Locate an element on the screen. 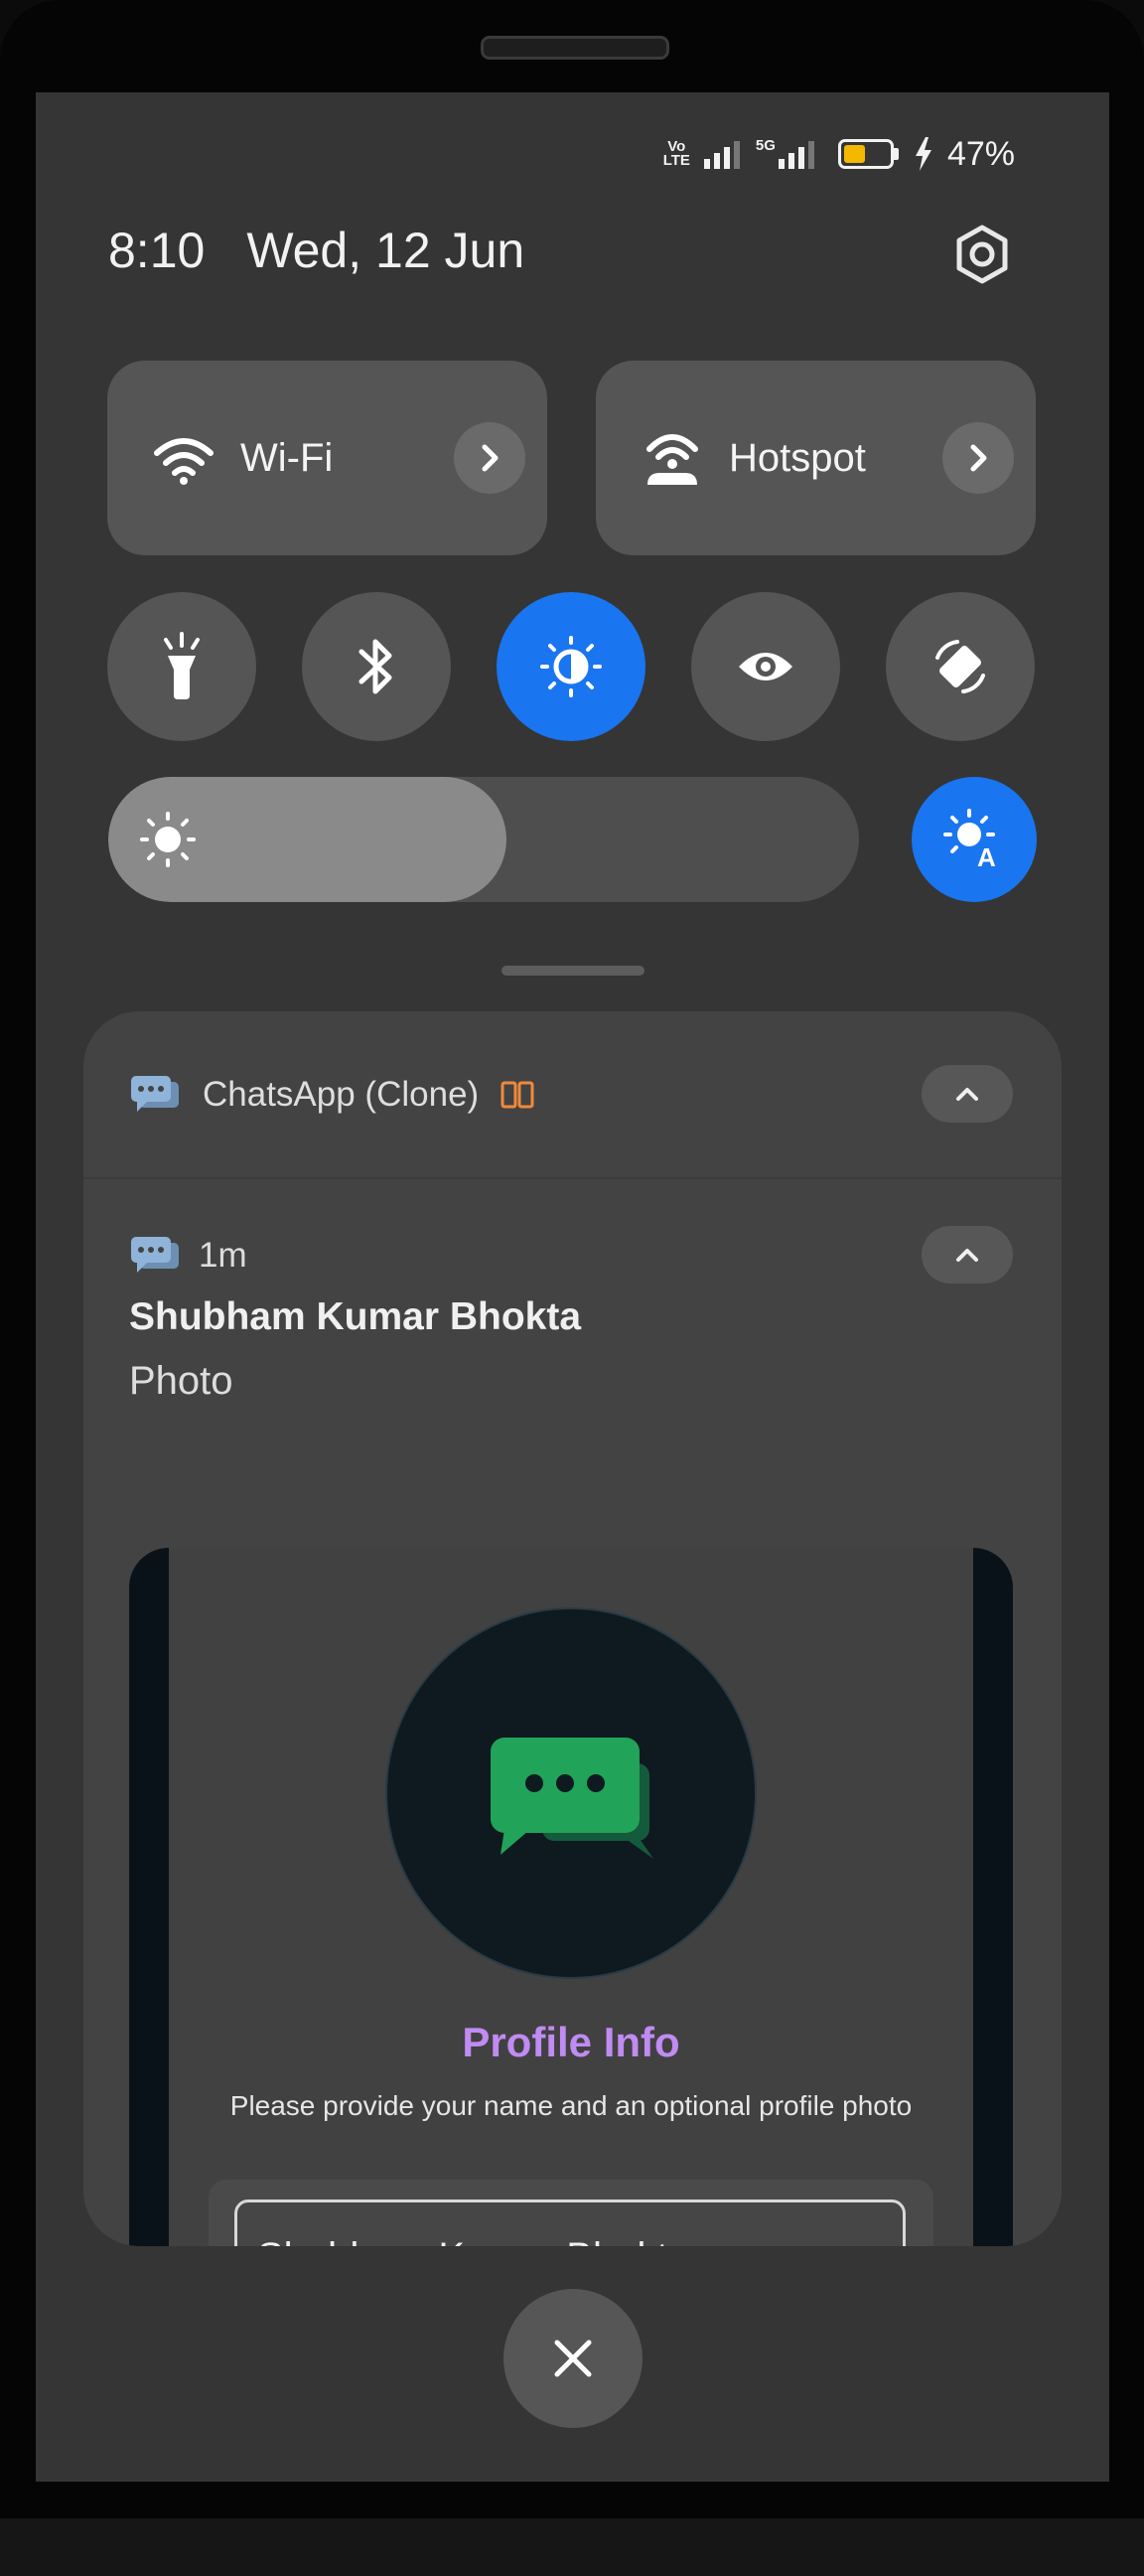 The width and height of the screenshot is (1144, 2576). battery-level-fill is located at coordinates (854, 154).